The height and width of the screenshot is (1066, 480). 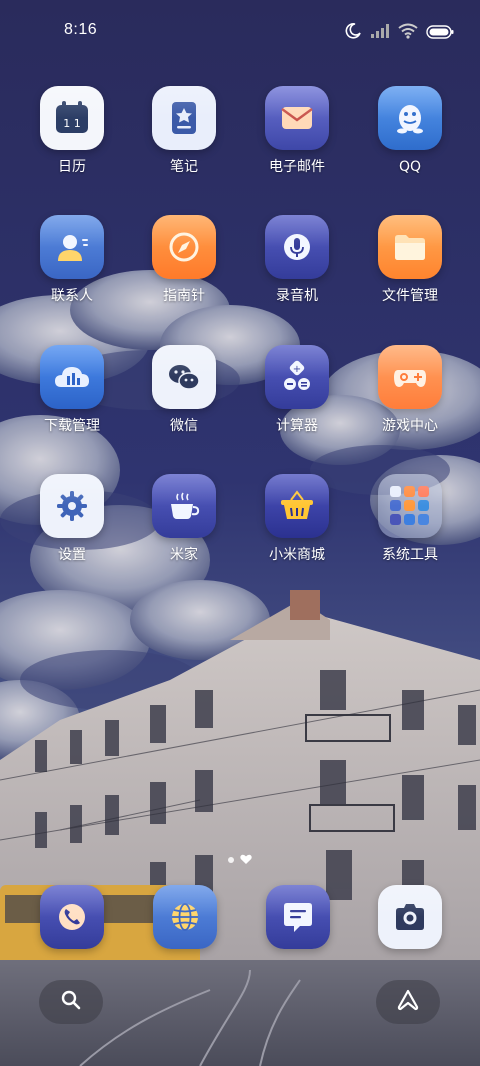 What do you see at coordinates (184, 506) in the screenshot?
I see `coffee-cup-icon` at bounding box center [184, 506].